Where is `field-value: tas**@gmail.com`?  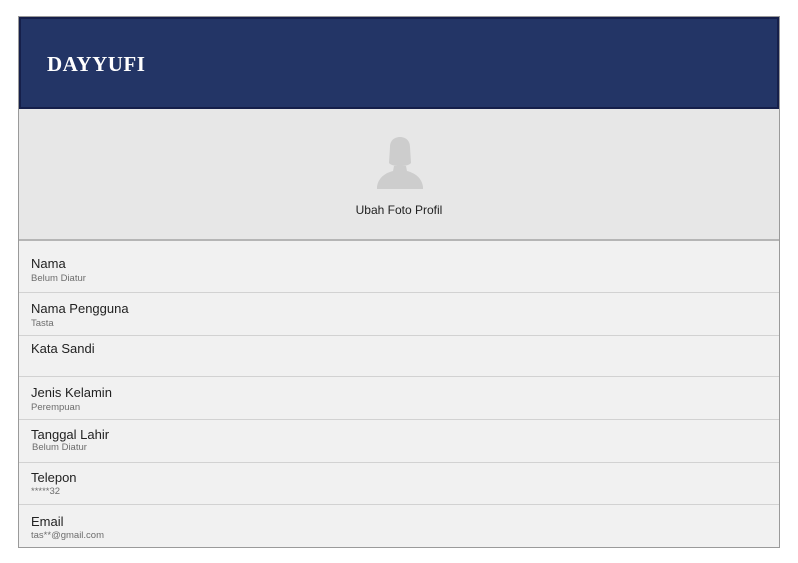 field-value: tas**@gmail.com is located at coordinates (67, 535).